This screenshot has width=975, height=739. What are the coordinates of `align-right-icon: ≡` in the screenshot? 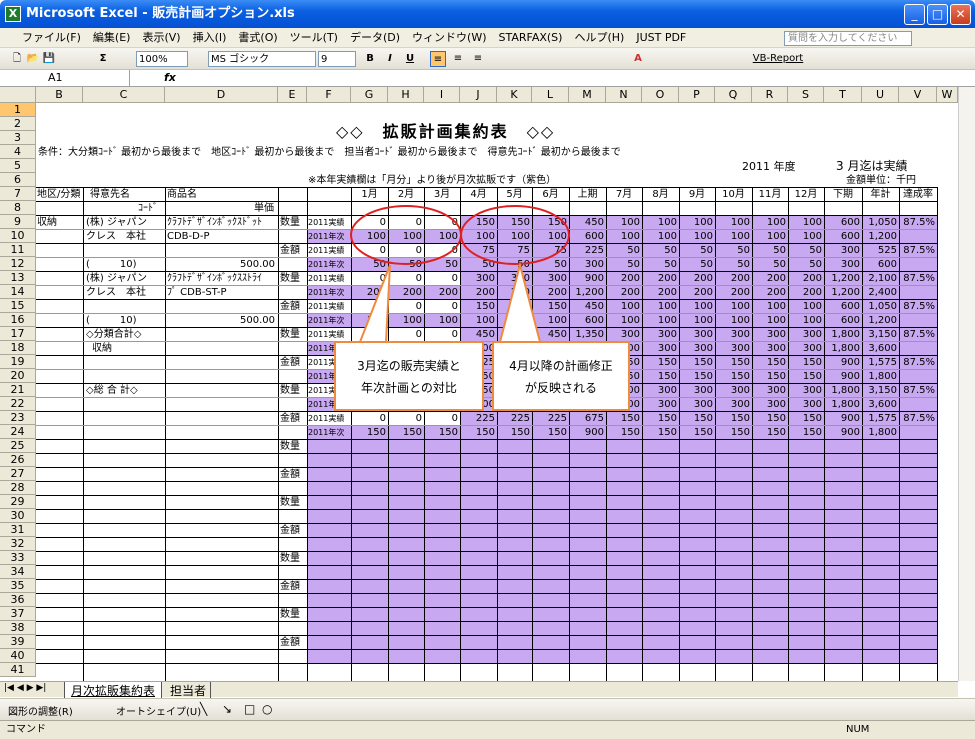 It's located at (478, 59).